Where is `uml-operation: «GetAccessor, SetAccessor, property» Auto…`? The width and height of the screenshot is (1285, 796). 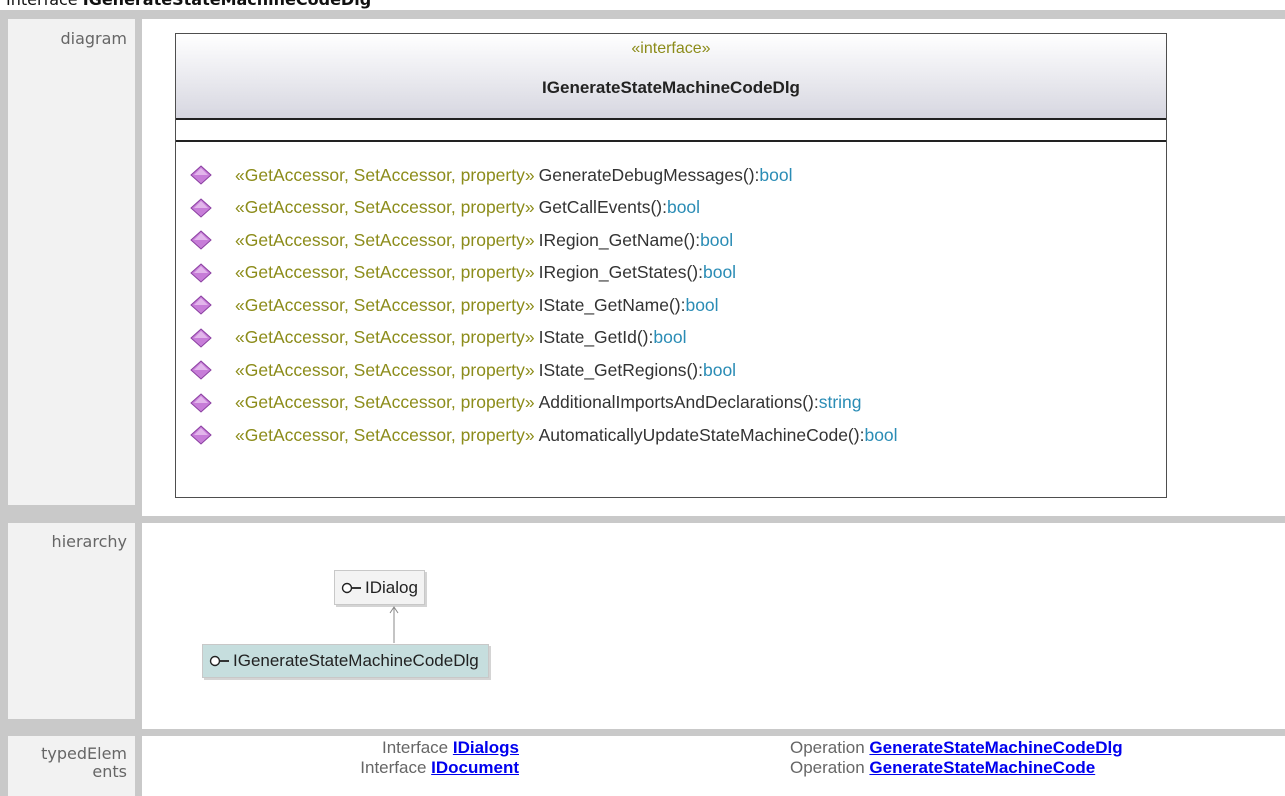
uml-operation: «GetAccessor, SetAccessor, property» Auto… is located at coordinates (544, 435).